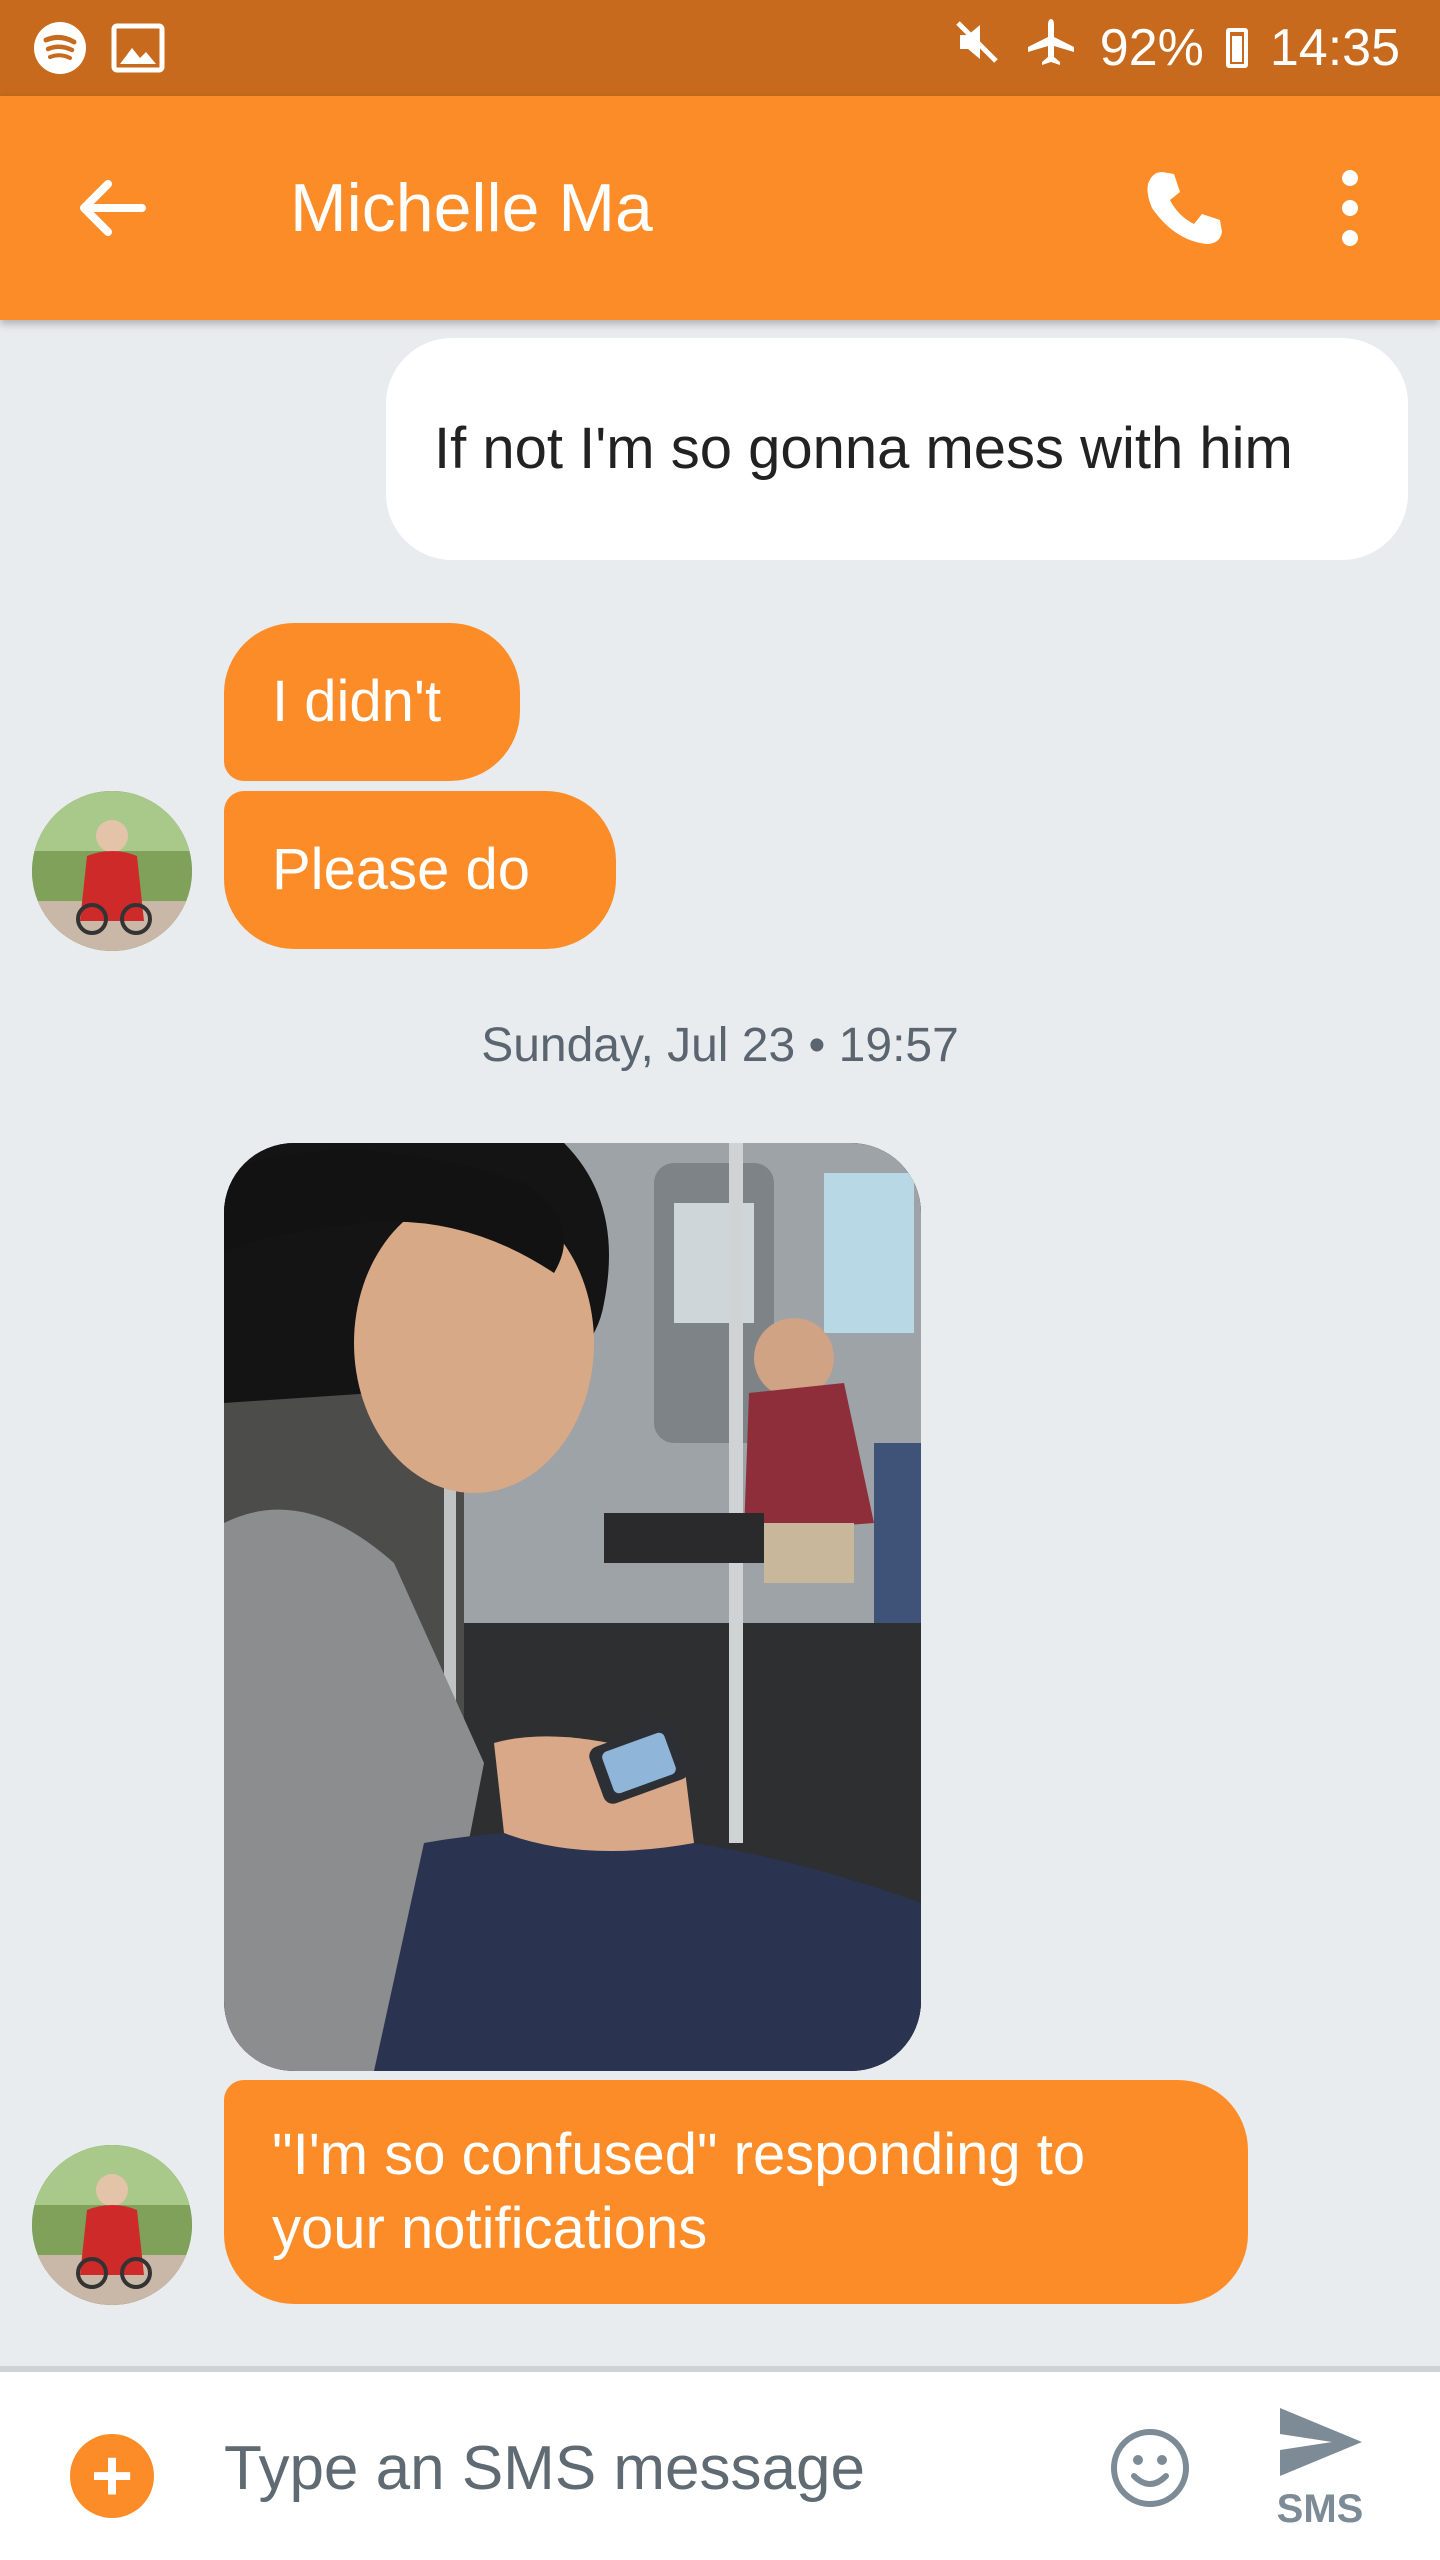  I want to click on emoji-button, so click(1150, 2468).